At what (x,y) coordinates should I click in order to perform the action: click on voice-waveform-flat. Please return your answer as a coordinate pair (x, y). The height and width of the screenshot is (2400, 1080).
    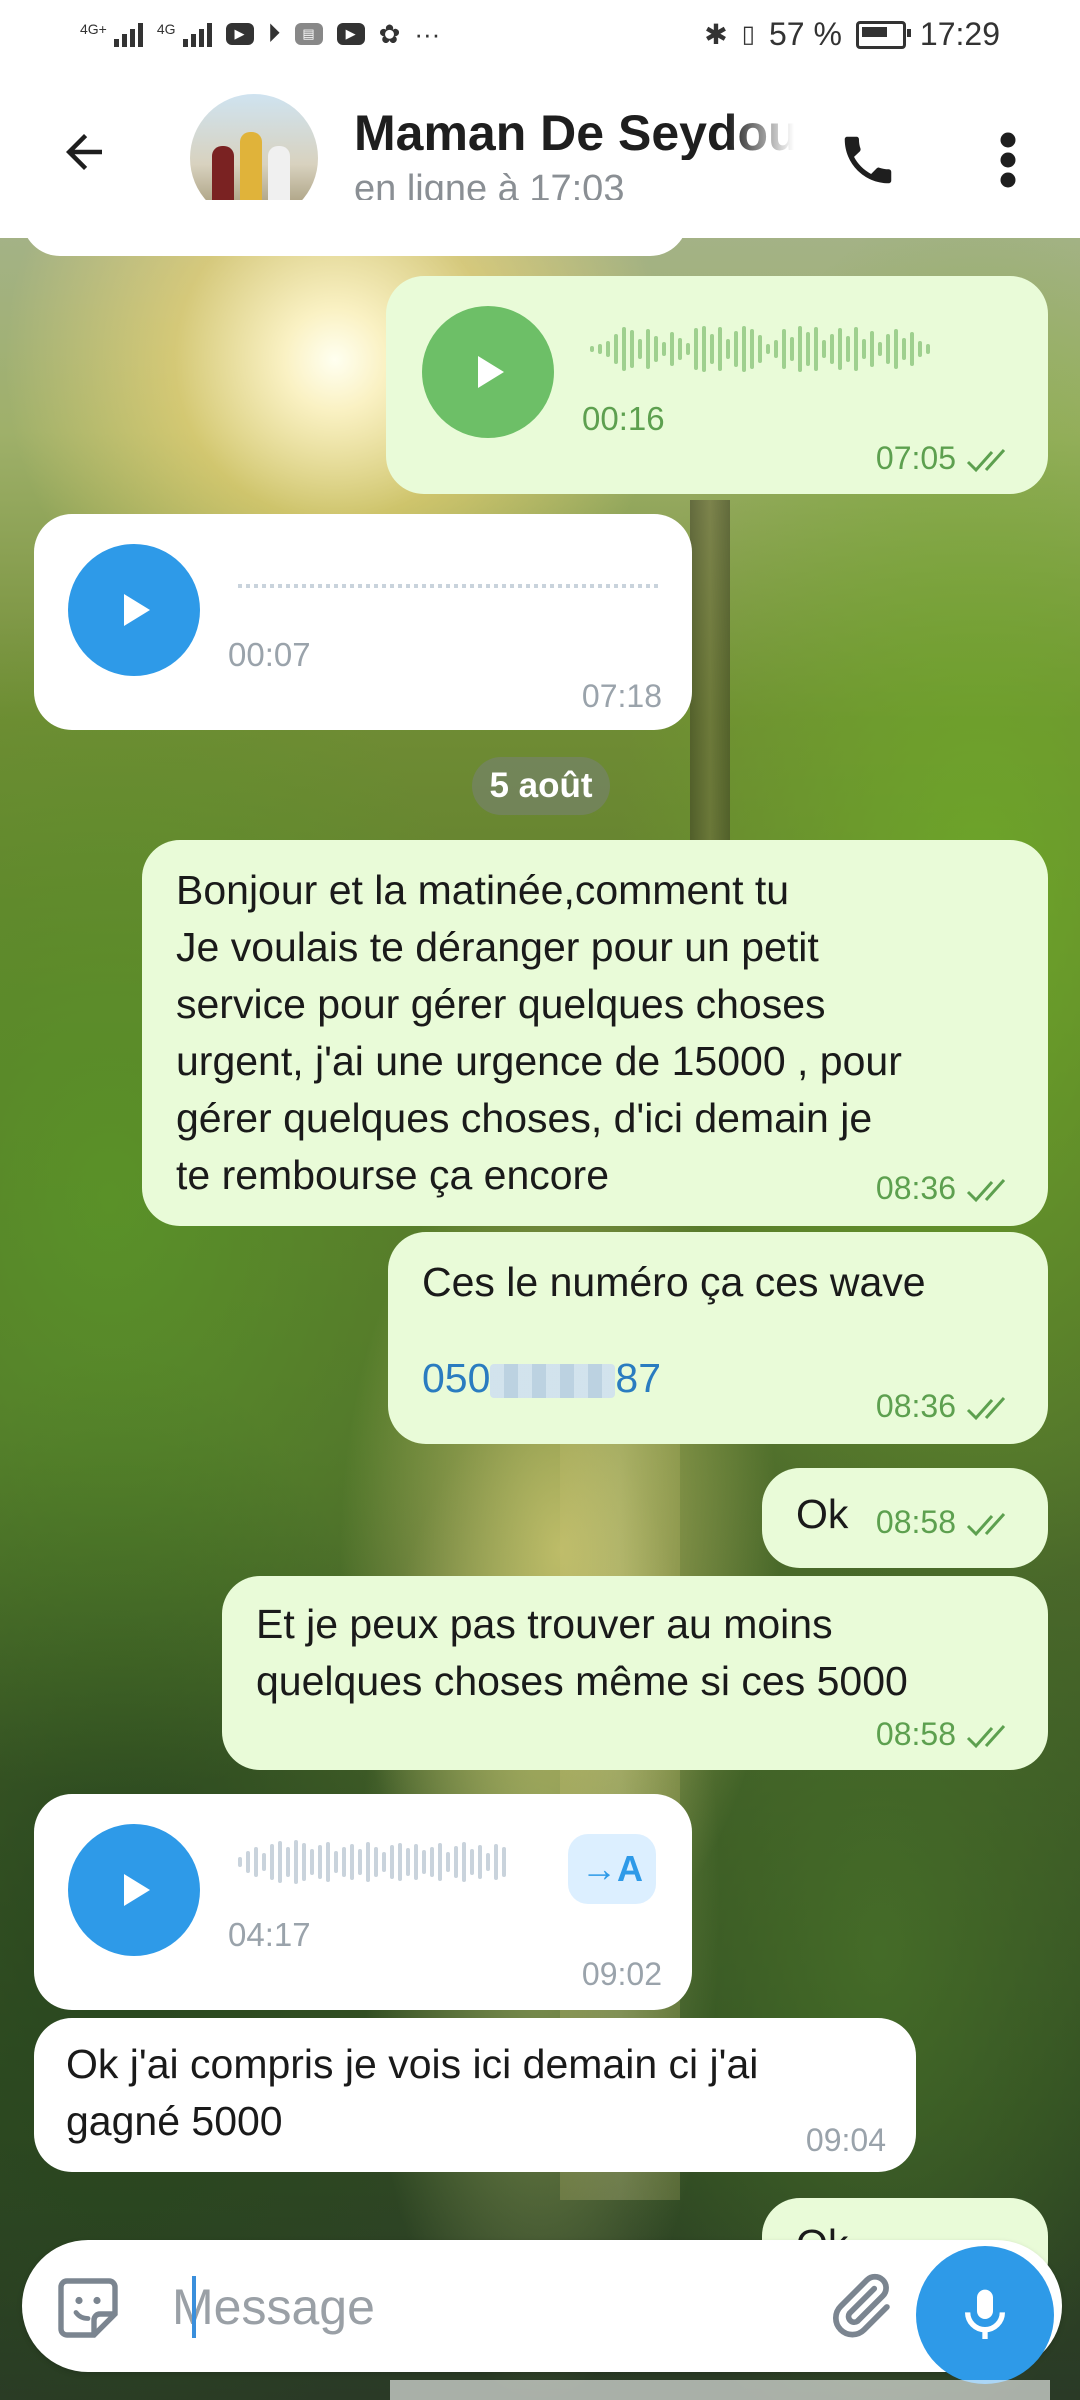
    Looking at the image, I should click on (448, 586).